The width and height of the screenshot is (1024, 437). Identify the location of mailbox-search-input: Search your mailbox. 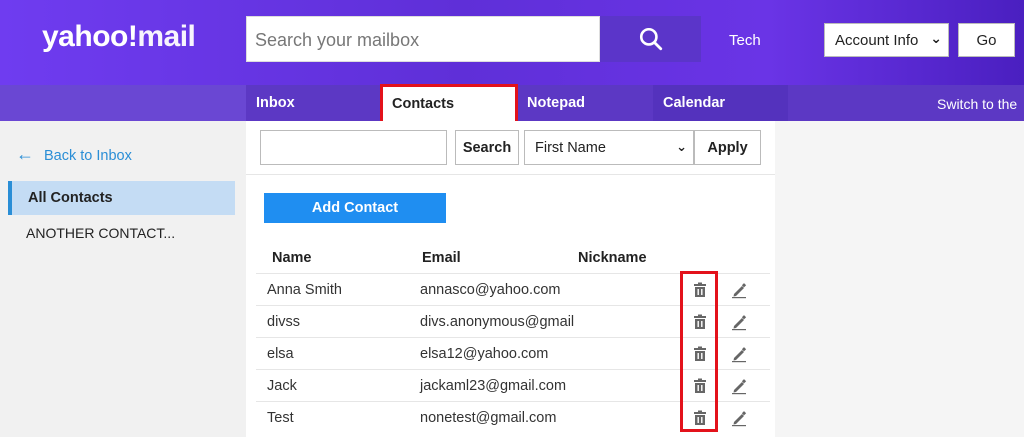
(423, 39).